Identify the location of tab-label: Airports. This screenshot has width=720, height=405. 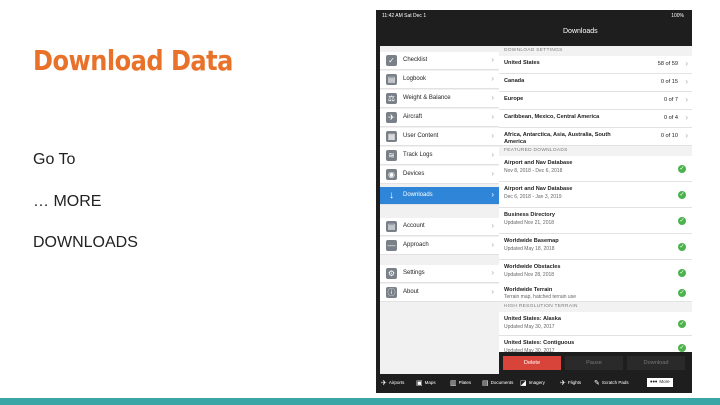
(396, 382).